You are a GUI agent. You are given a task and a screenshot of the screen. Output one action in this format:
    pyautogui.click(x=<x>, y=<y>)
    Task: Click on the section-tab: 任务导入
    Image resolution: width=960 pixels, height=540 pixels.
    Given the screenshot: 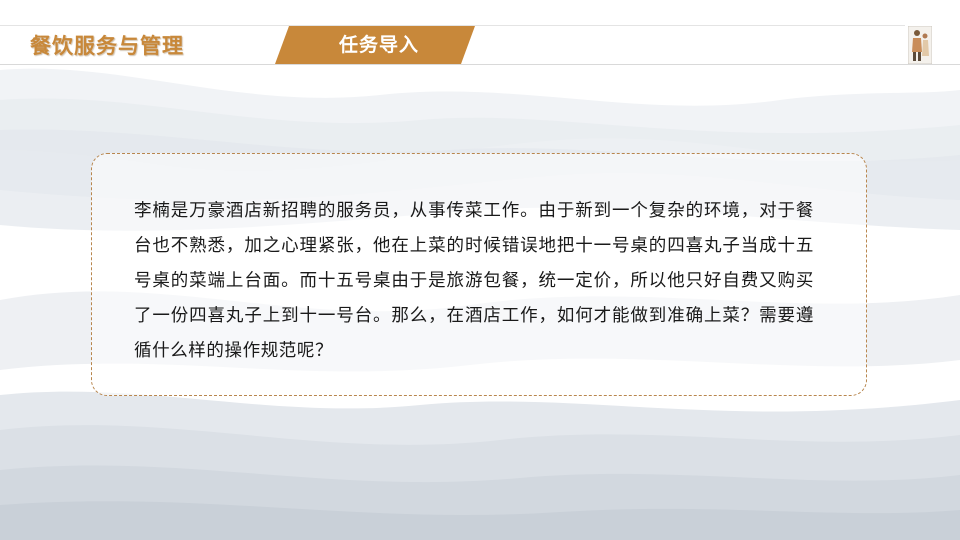 What is the action you would take?
    pyautogui.click(x=375, y=45)
    